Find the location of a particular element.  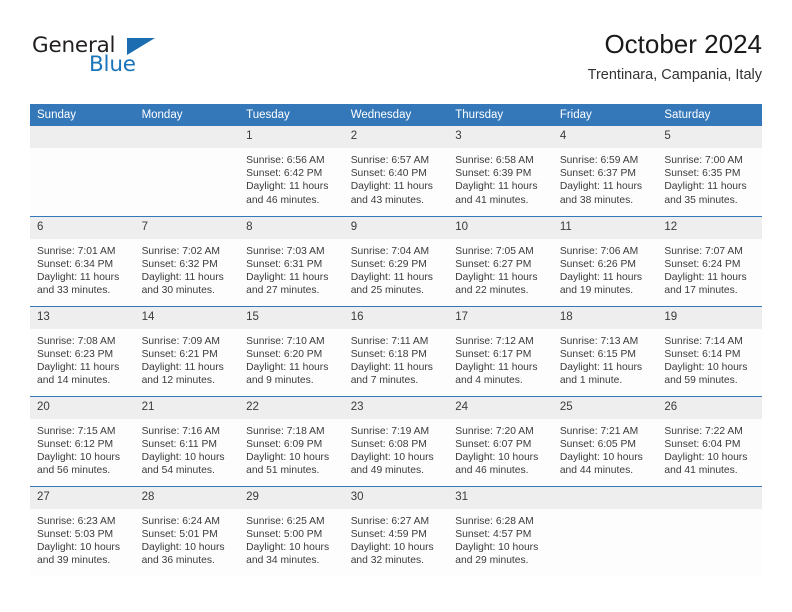

sunset-text: Sunset: 6:05 PM is located at coordinates (597, 444).